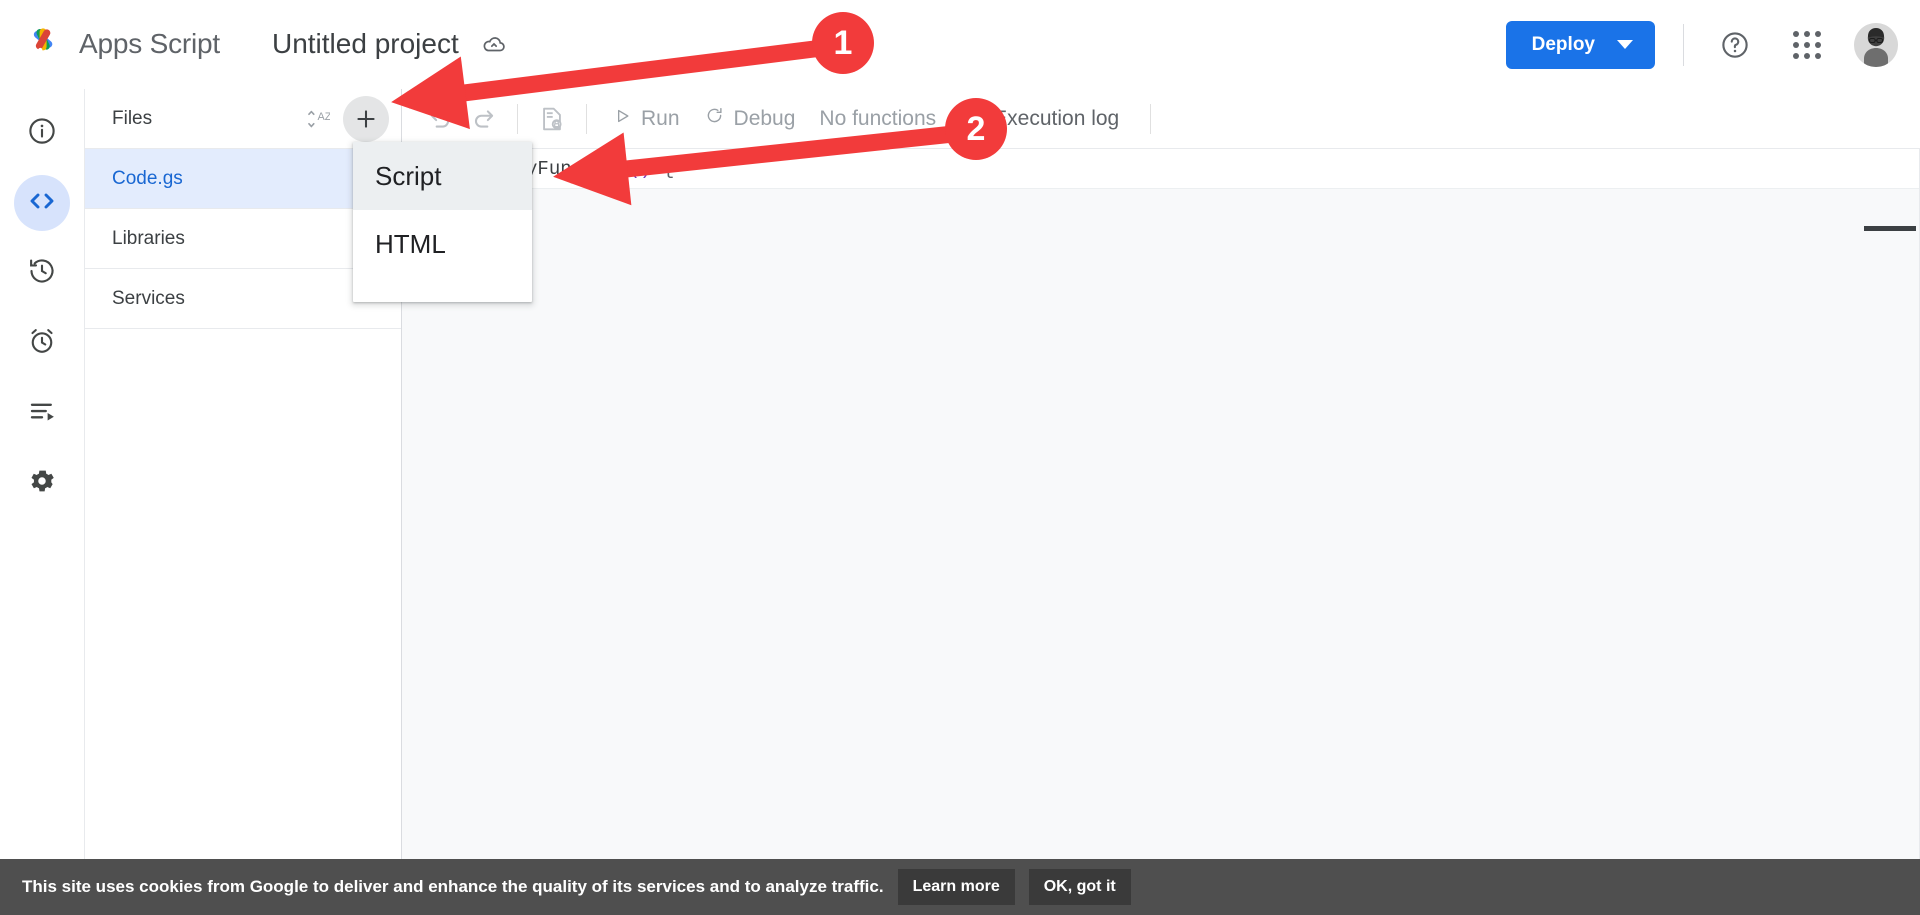 The width and height of the screenshot is (1920, 915). I want to click on debug-label: Debug, so click(764, 118).